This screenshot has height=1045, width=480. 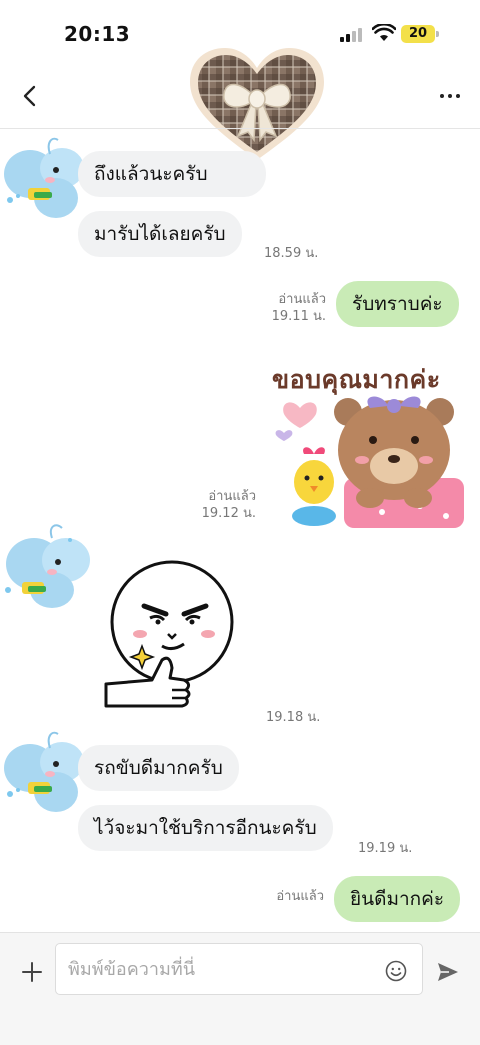 I want to click on message-time: 19.18 น., so click(x=293, y=717).